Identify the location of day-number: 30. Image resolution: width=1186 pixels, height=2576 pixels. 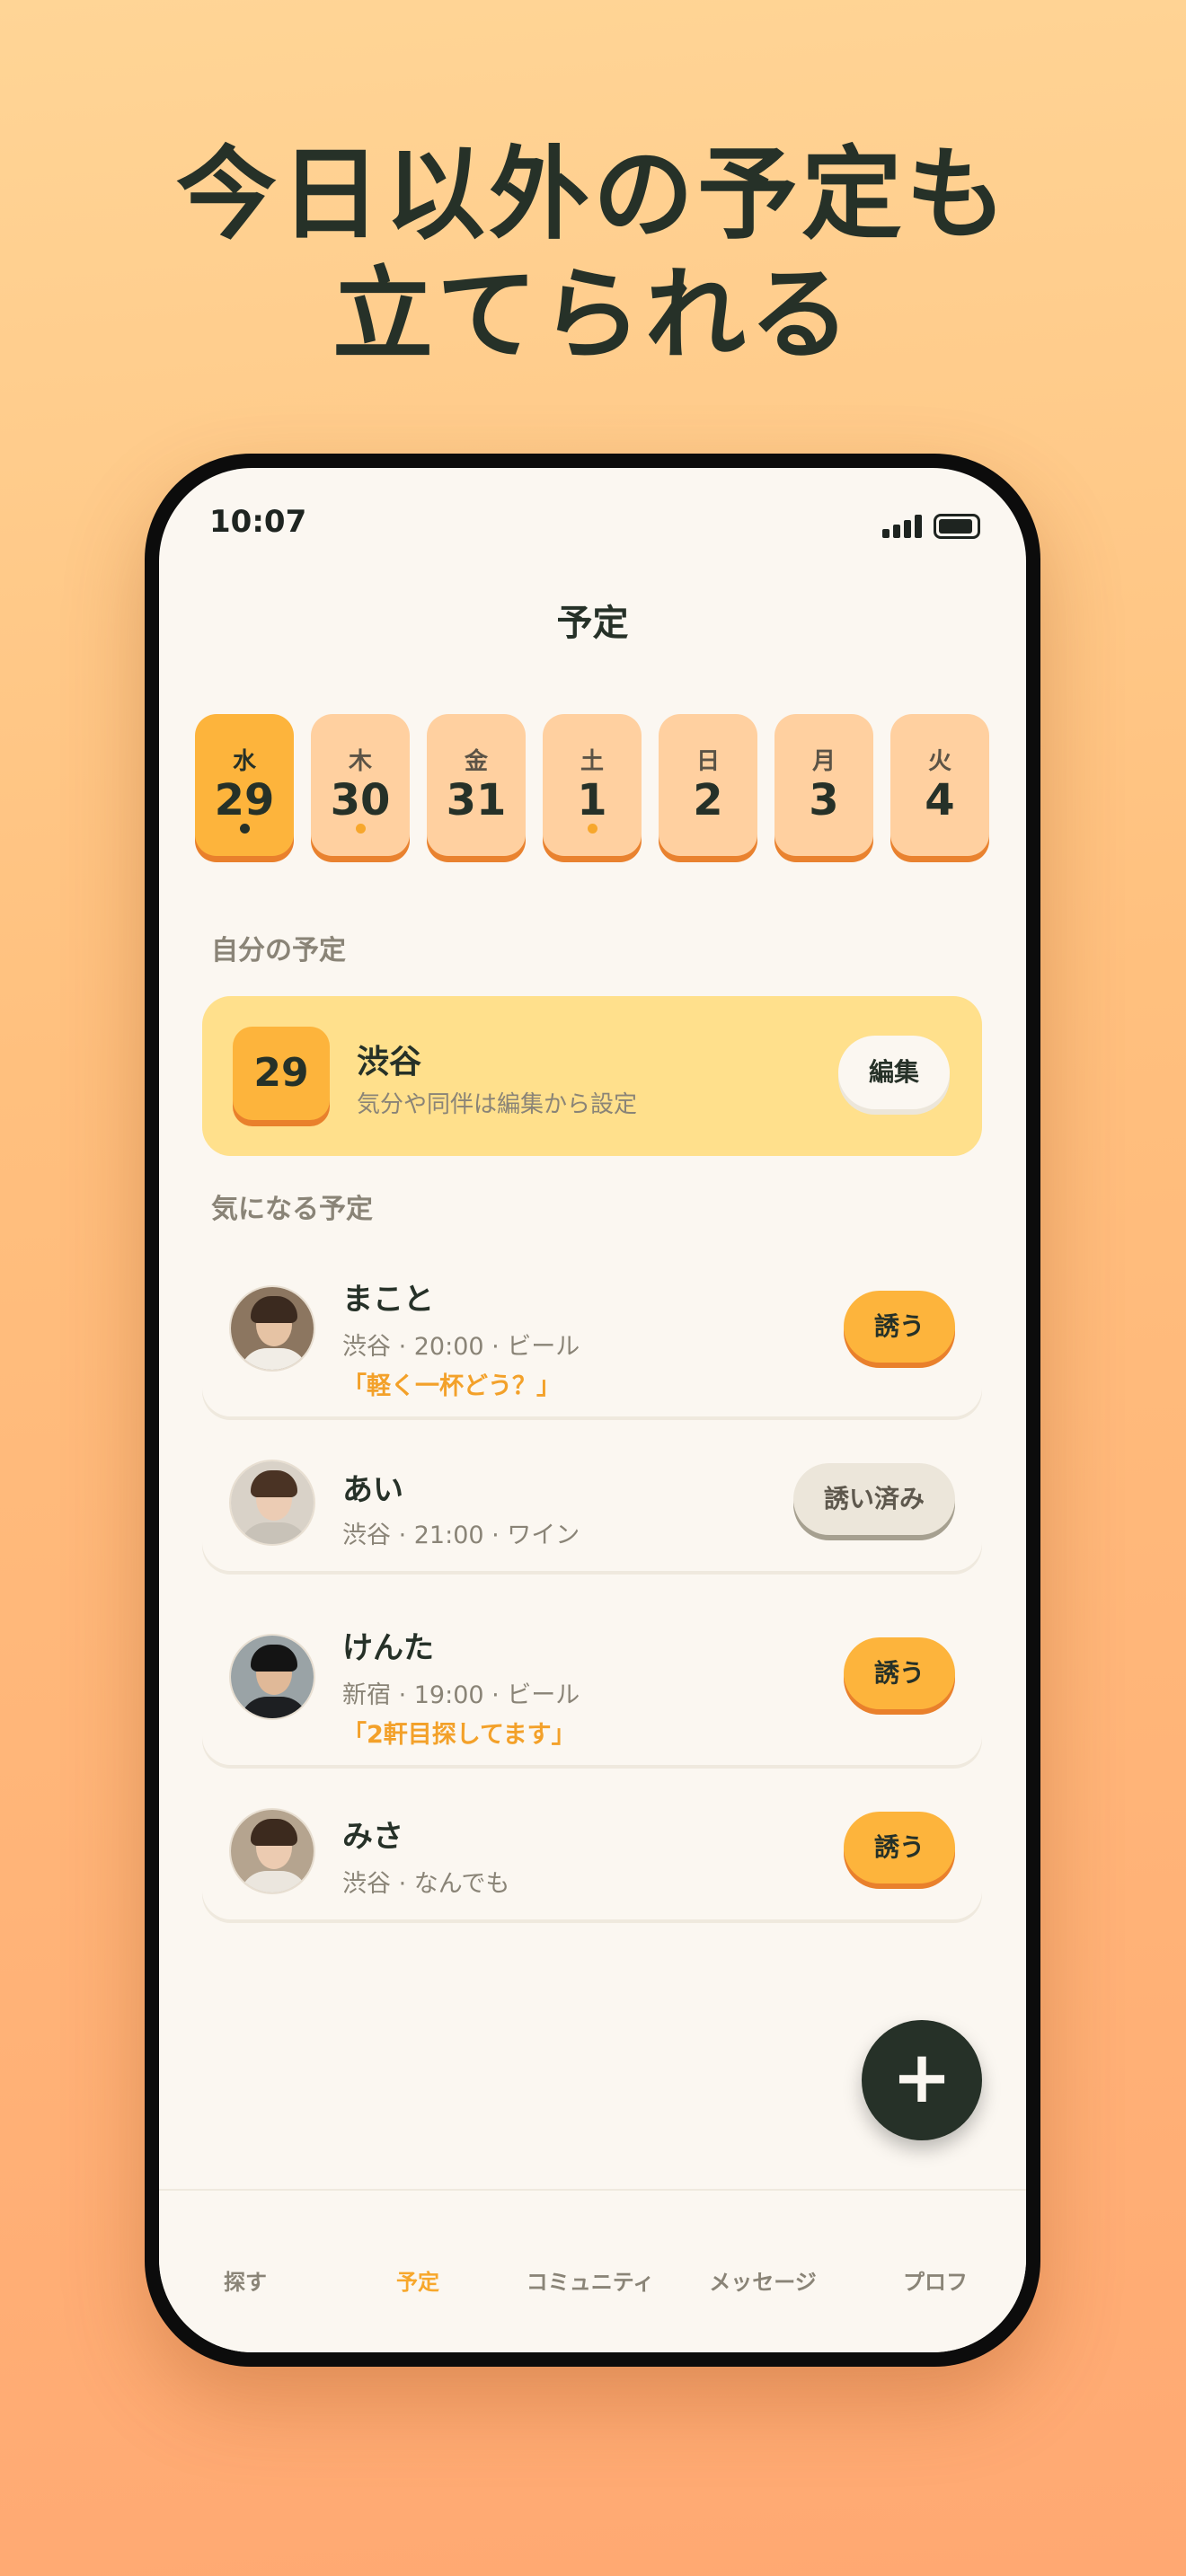
(360, 800).